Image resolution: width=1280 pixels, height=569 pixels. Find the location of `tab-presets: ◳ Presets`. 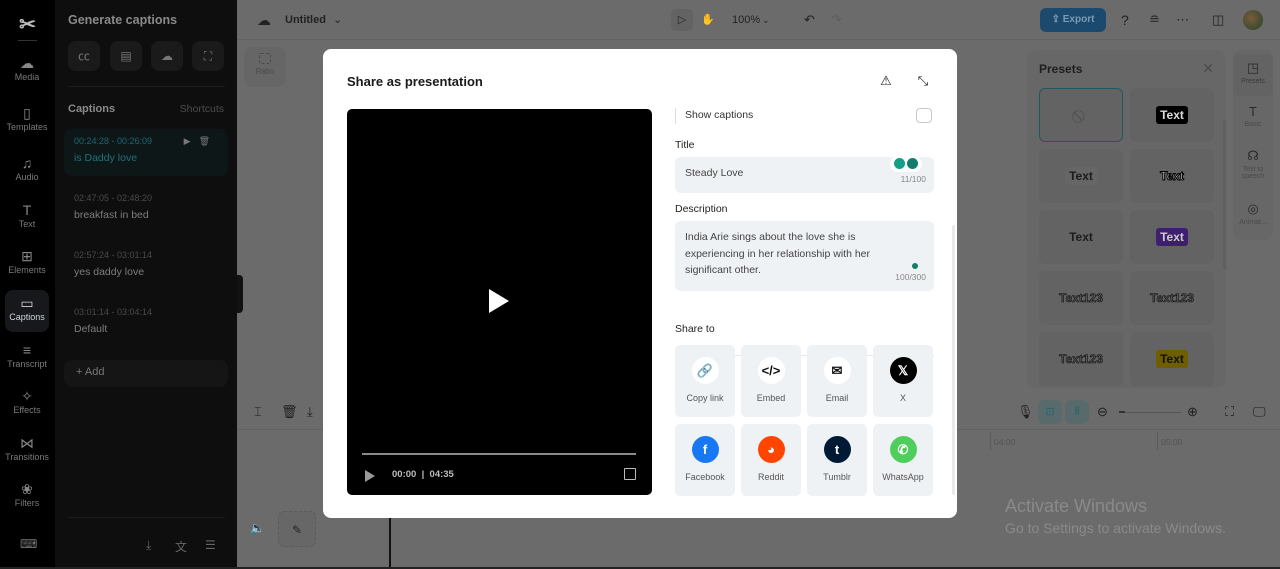

tab-presets: ◳ Presets is located at coordinates (1253, 75).